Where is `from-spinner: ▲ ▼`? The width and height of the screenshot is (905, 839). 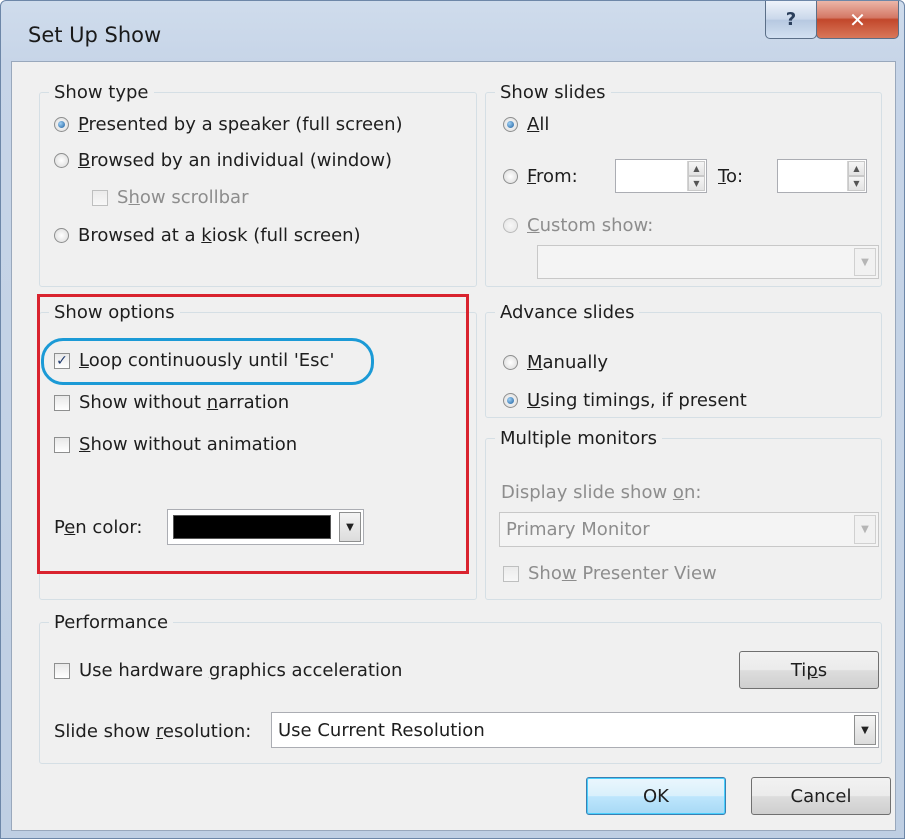 from-spinner: ▲ ▼ is located at coordinates (661, 176).